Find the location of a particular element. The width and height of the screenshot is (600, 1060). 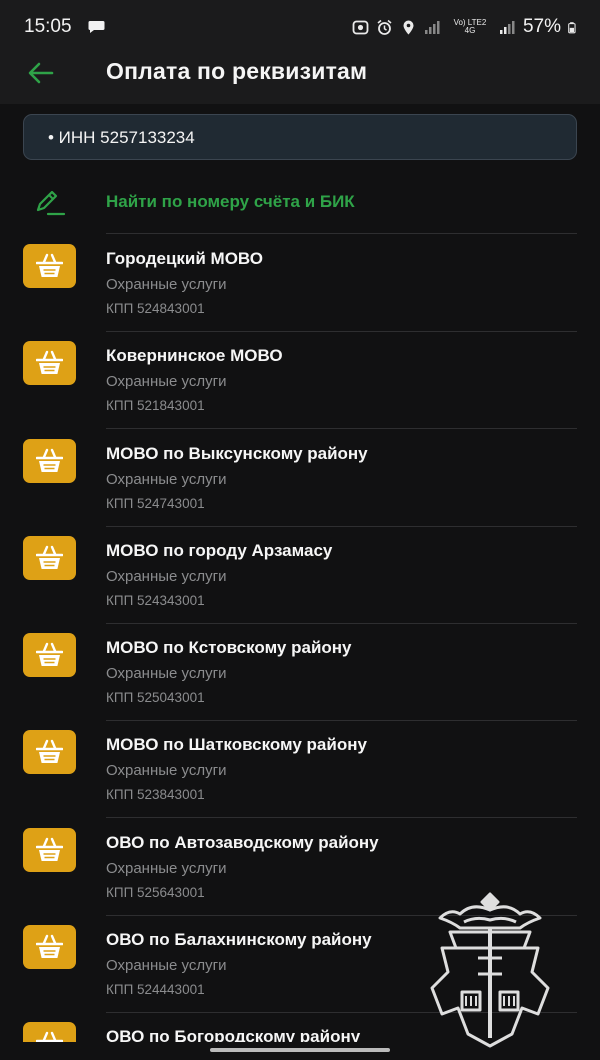

find-by-account-label: Найти по номеру счёта и БИК is located at coordinates (230, 201).